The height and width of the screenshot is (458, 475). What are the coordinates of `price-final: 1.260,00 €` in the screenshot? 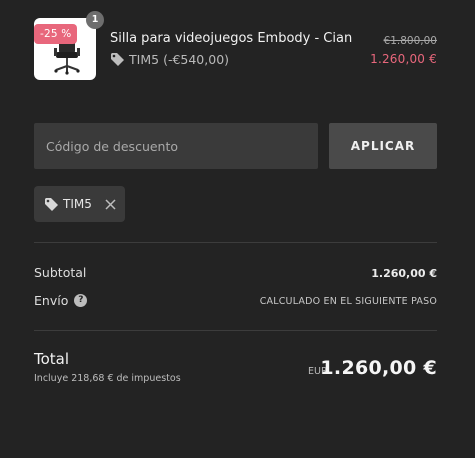 It's located at (403, 59).